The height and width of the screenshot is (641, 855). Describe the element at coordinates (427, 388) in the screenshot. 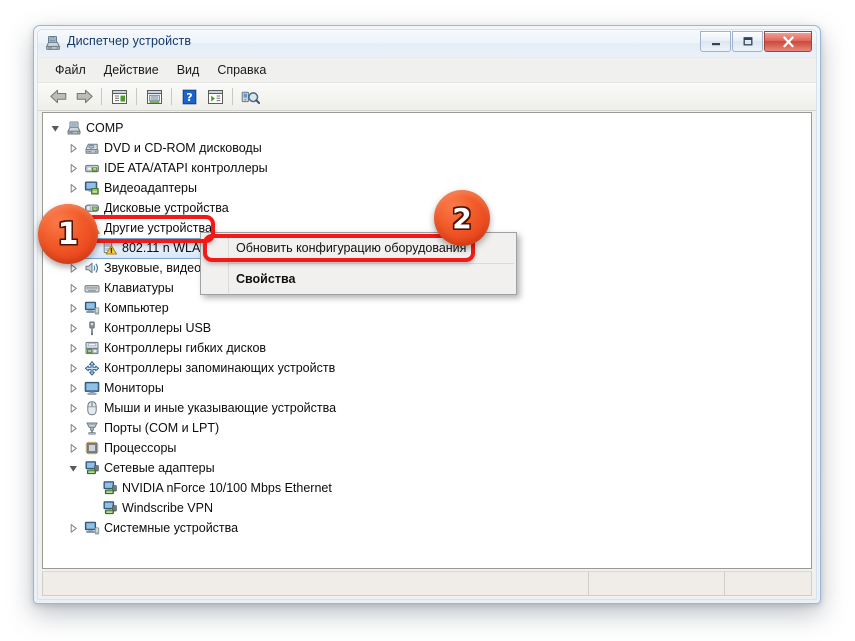

I see `tree-row: Мониторы` at that location.